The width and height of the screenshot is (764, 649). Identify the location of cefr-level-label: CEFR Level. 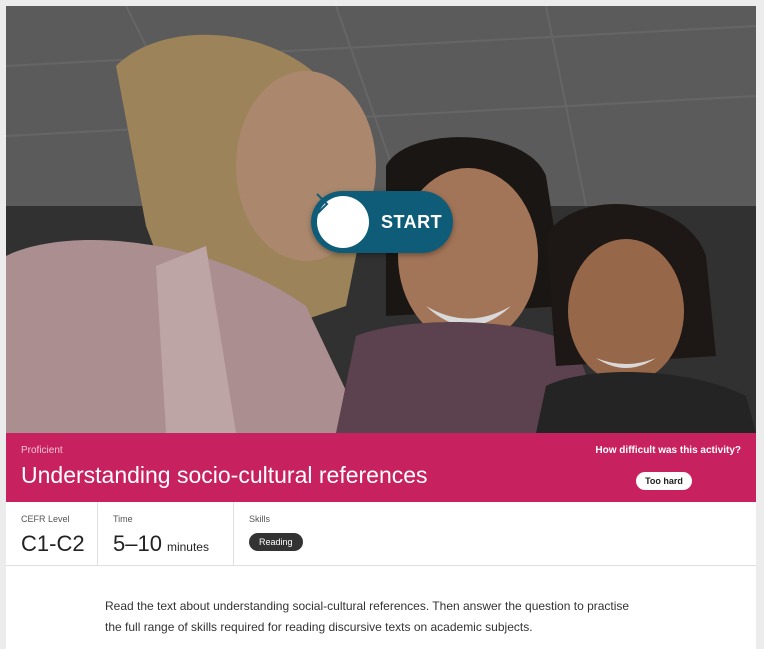
(45, 519).